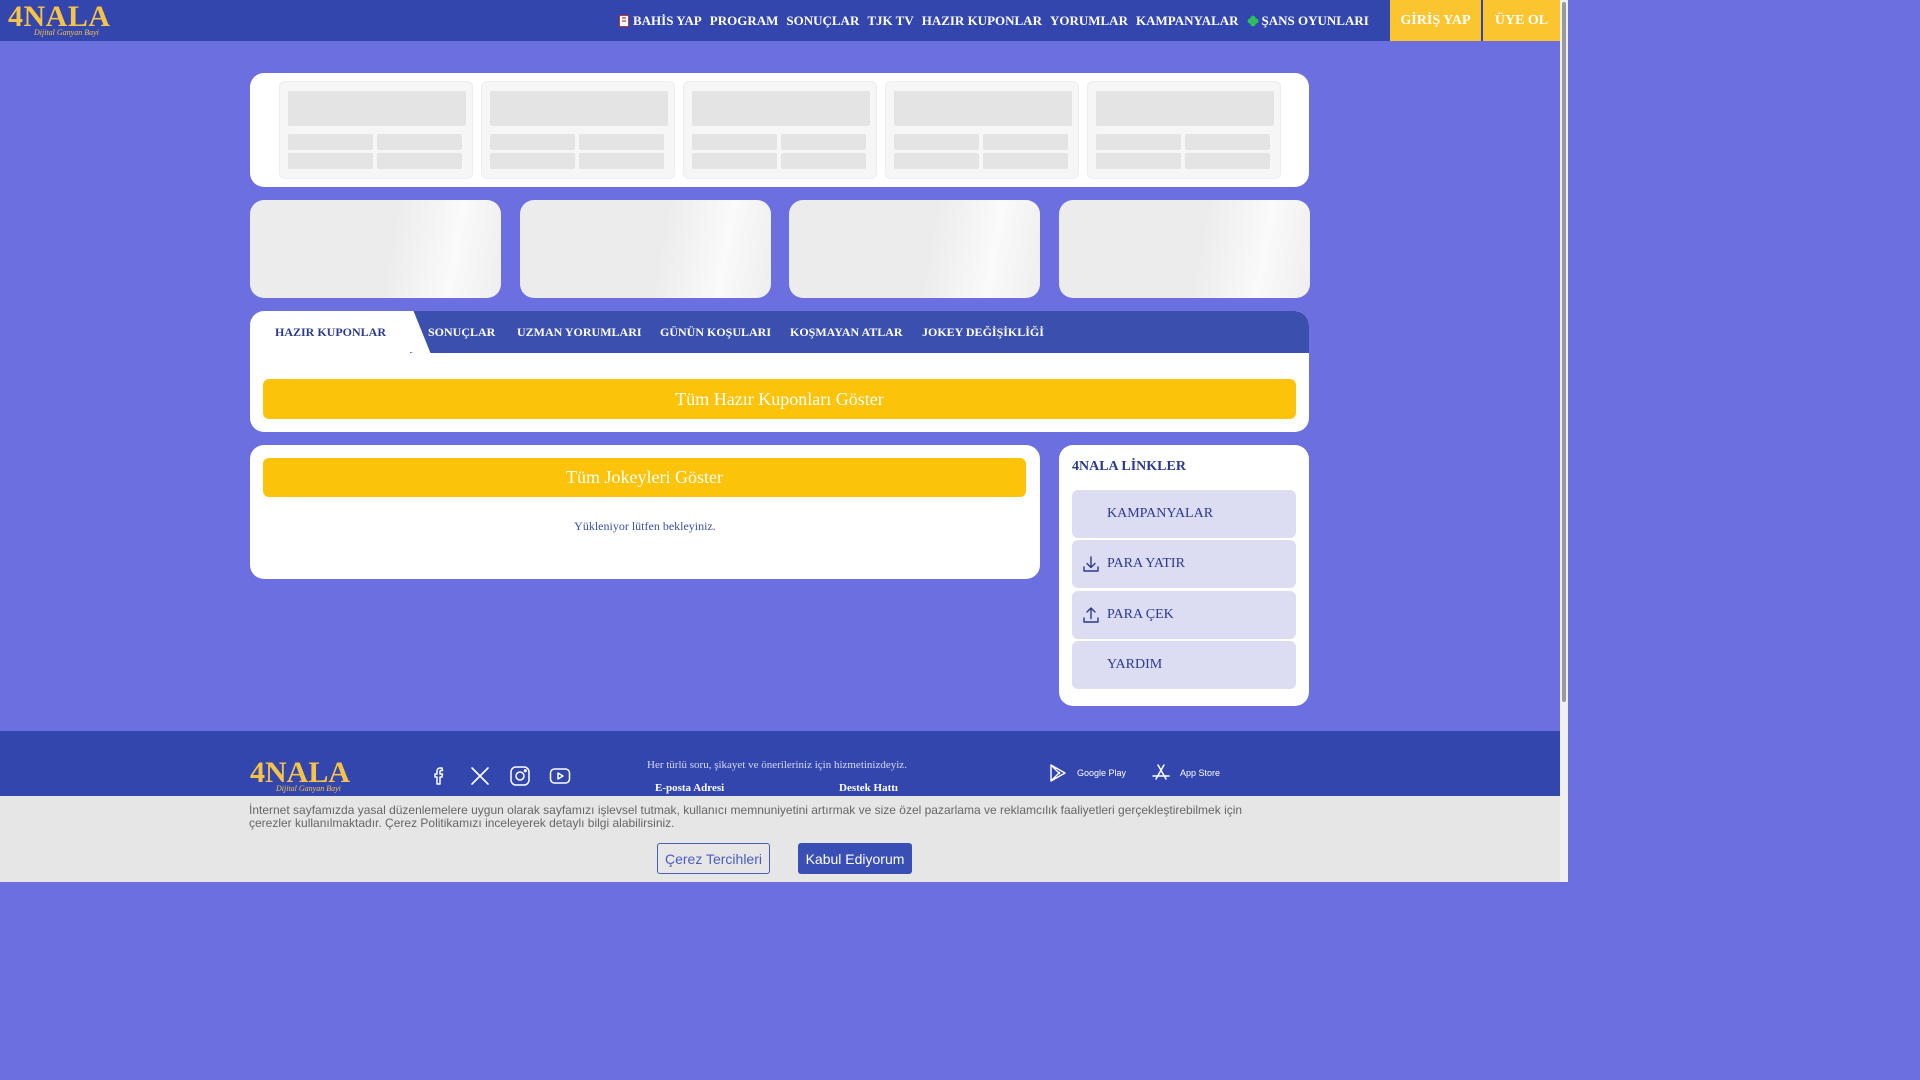 This screenshot has width=1920, height=1080. I want to click on tab-uzman-yorumlari: UZMAN YORUMLARI, so click(579, 332).